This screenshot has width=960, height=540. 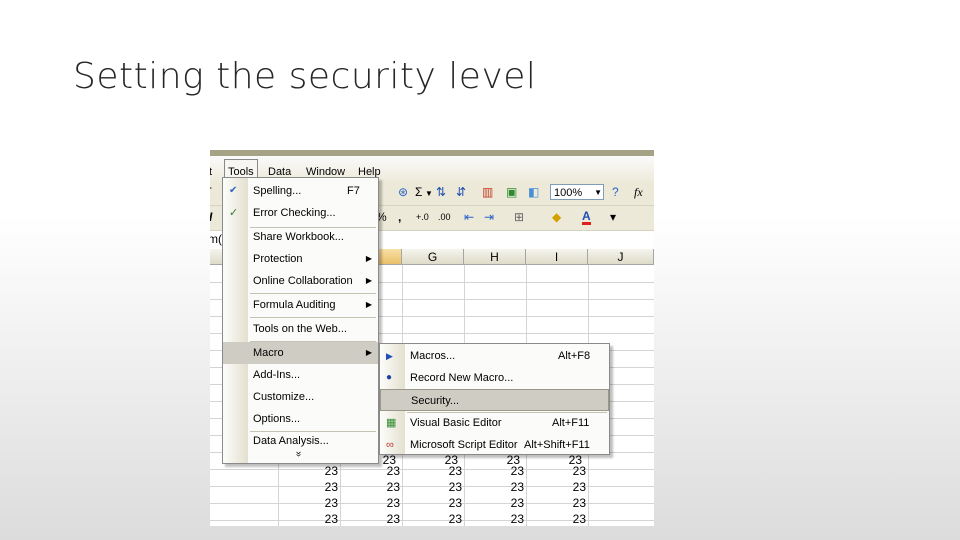 What do you see at coordinates (495, 257) in the screenshot?
I see `column-header-h: H` at bounding box center [495, 257].